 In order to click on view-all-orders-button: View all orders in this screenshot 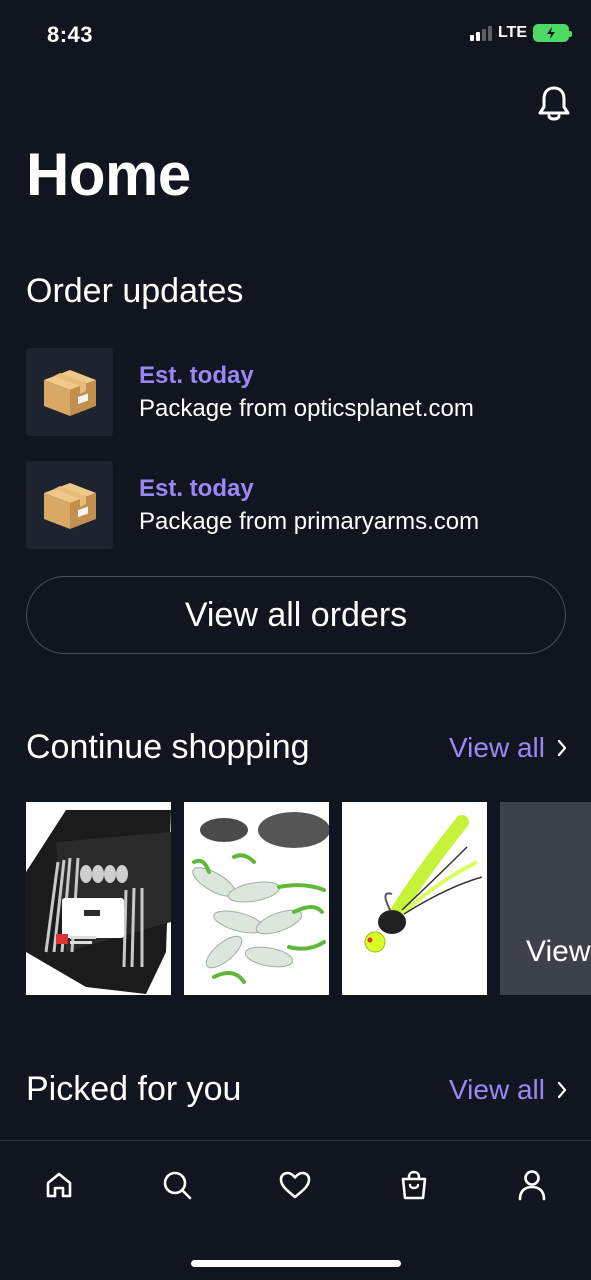, I will do `click(296, 615)`.